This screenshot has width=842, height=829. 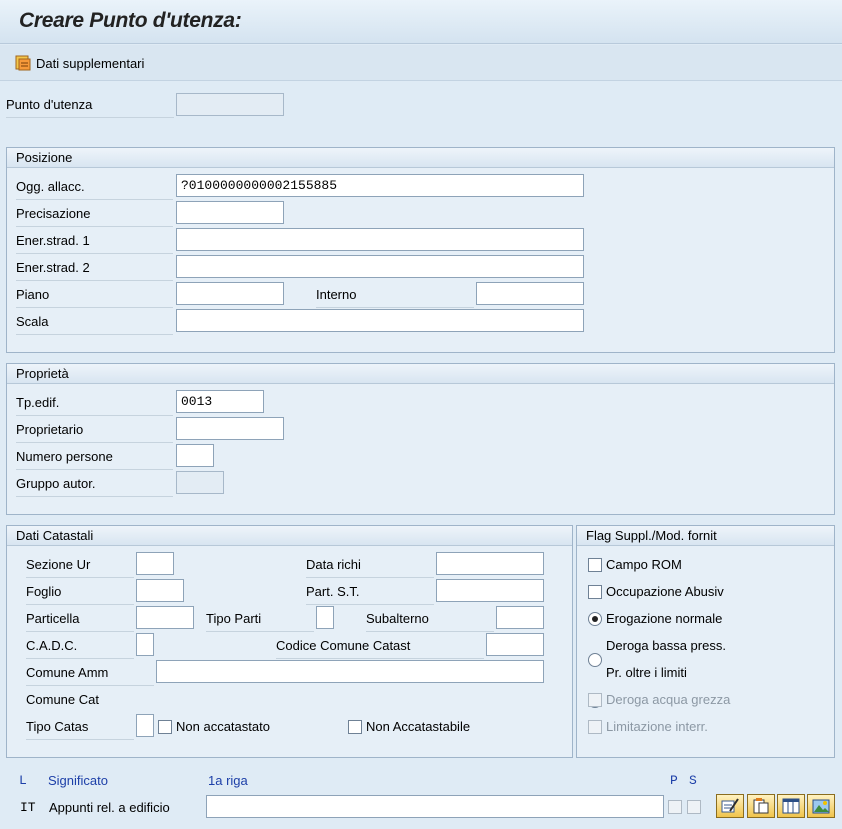 What do you see at coordinates (80, 594) in the screenshot?
I see `foglio-label: Foglio` at bounding box center [80, 594].